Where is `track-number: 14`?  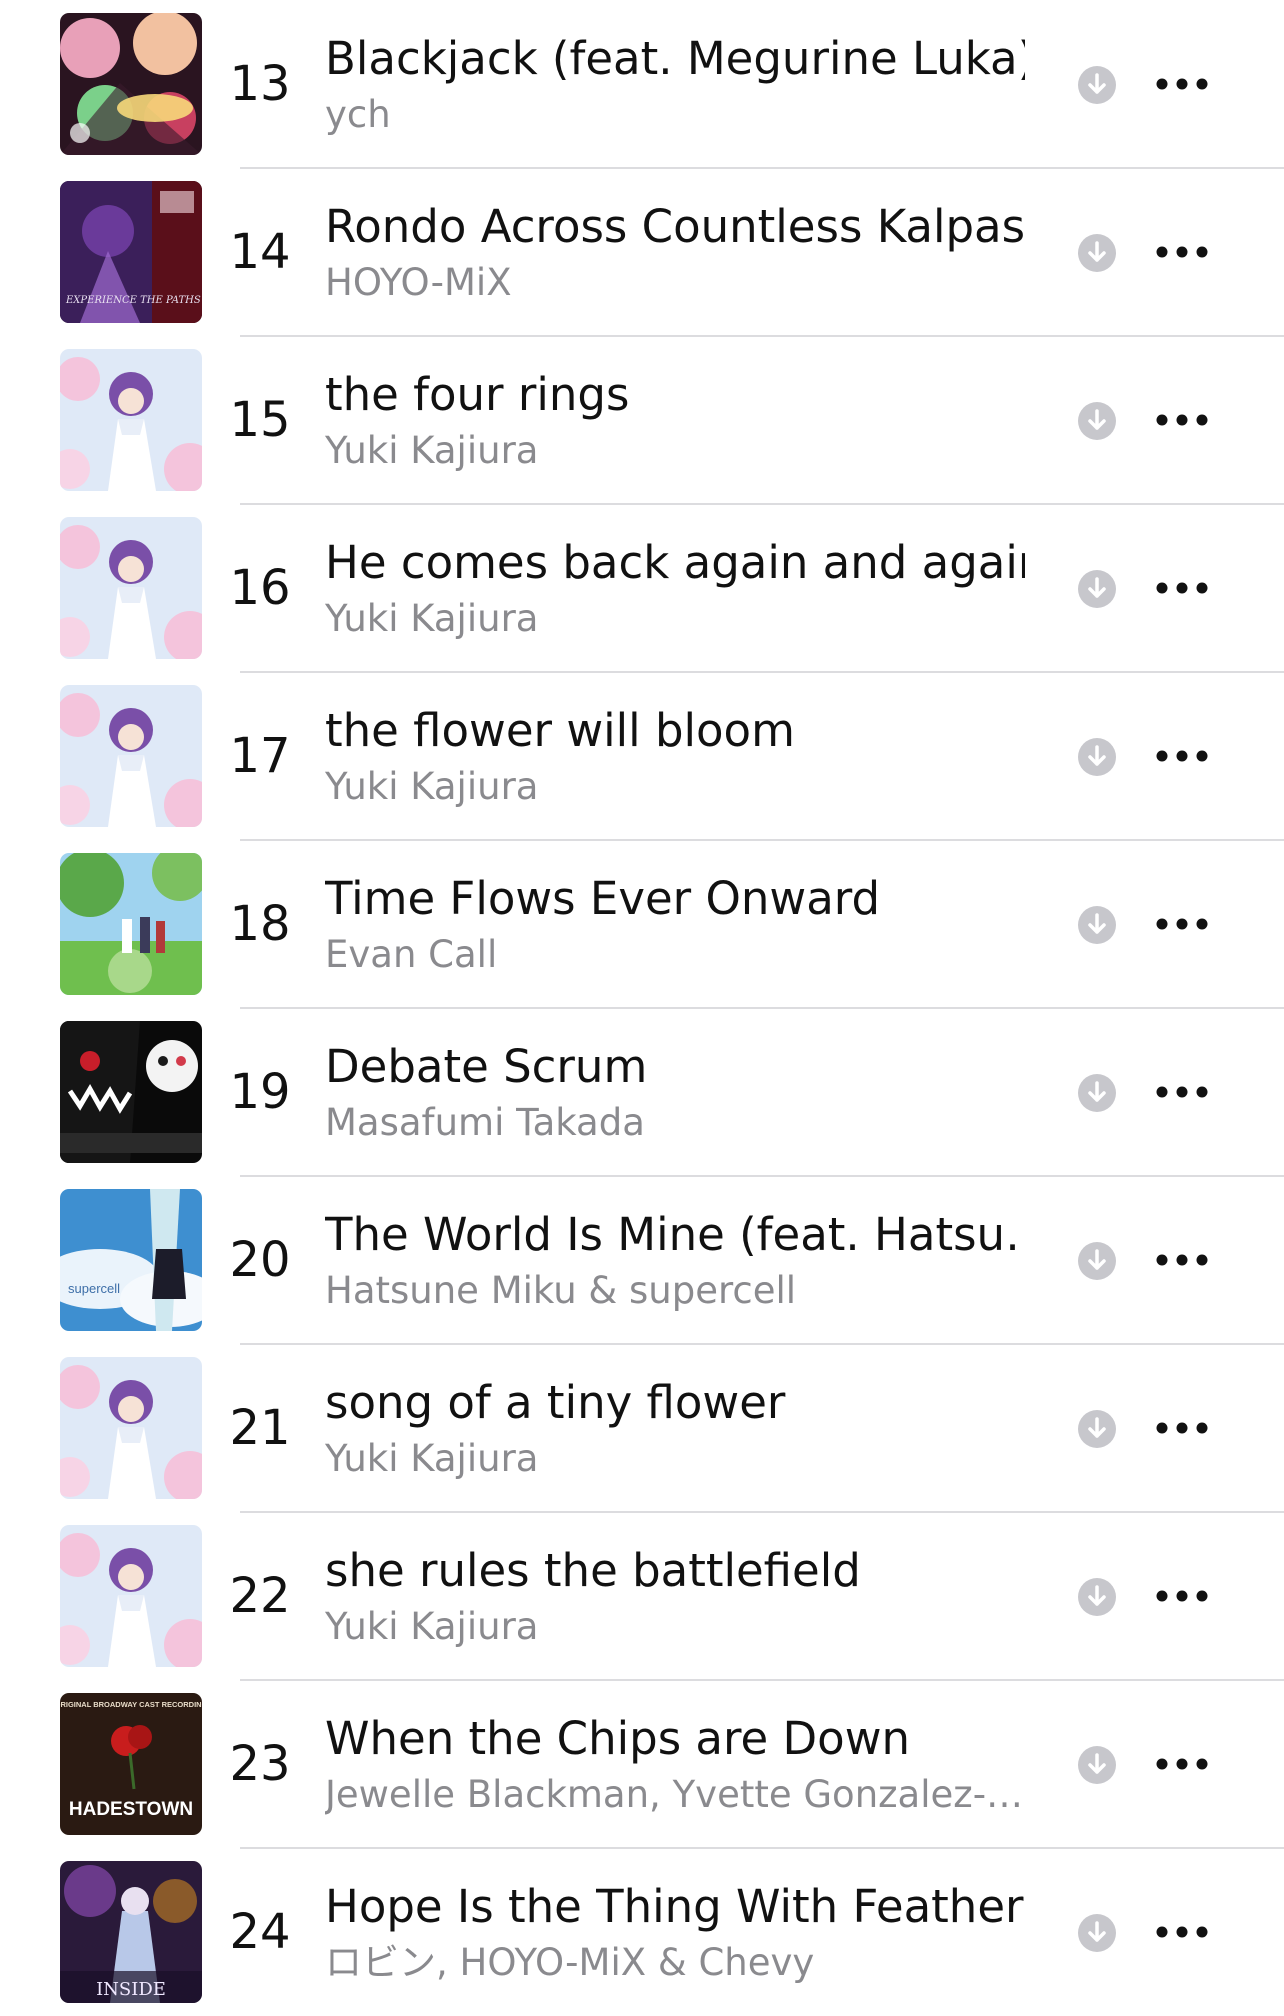 track-number: 14 is located at coordinates (260, 252).